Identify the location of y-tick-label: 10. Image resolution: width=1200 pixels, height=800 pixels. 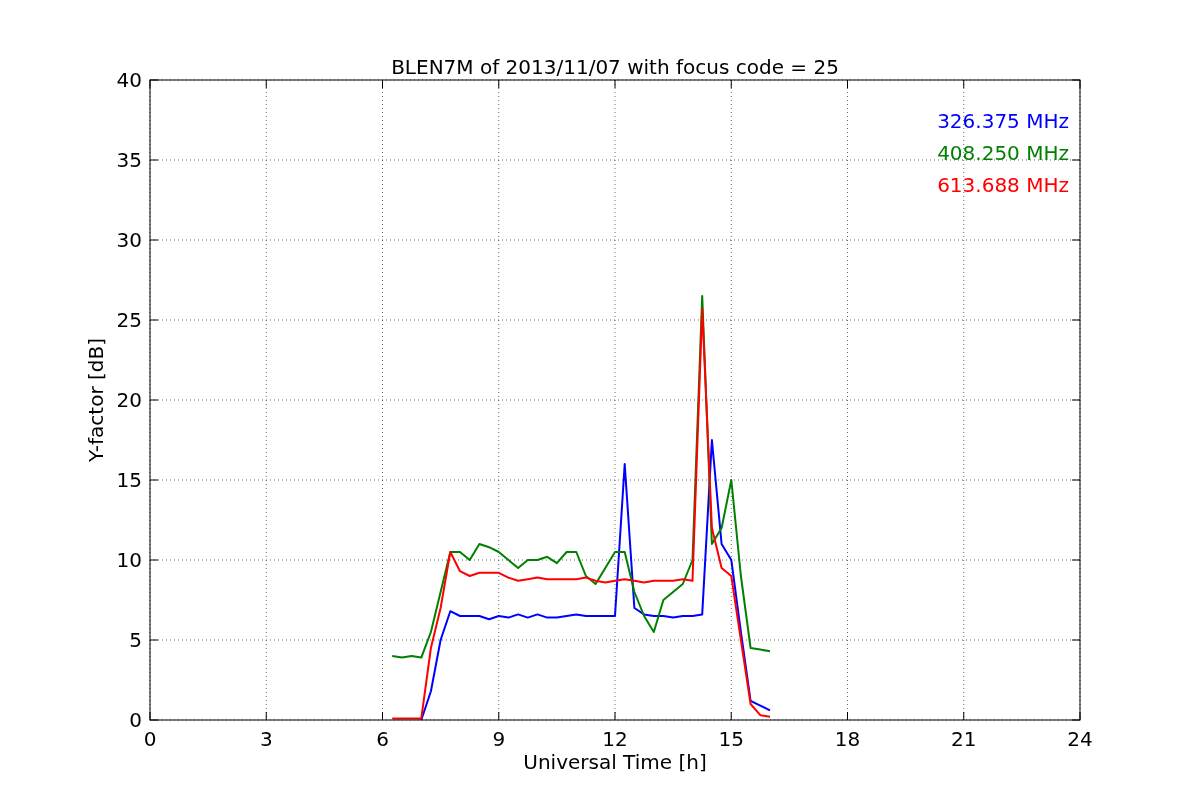
(129, 560).